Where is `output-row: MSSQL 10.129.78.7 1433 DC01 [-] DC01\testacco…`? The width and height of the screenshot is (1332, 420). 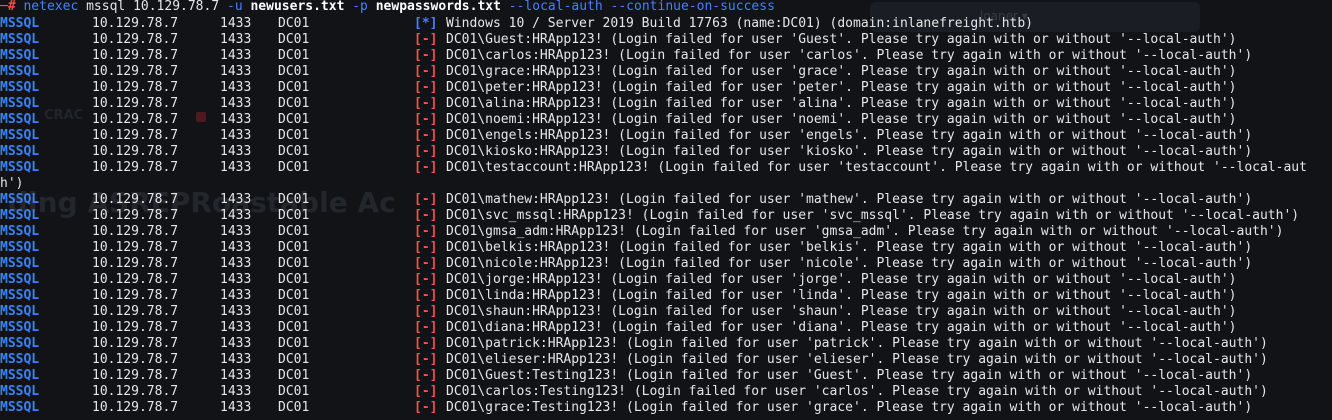
output-row: MSSQL 10.129.78.7 1433 DC01 [-] DC01\testacco… is located at coordinates (666, 168).